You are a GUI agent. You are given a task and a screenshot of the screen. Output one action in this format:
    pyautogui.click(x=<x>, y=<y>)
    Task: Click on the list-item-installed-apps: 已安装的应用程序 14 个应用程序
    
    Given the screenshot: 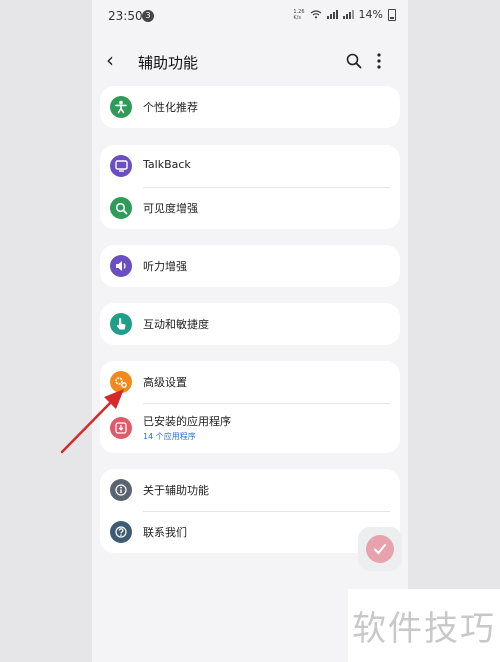 What is the action you would take?
    pyautogui.click(x=250, y=429)
    